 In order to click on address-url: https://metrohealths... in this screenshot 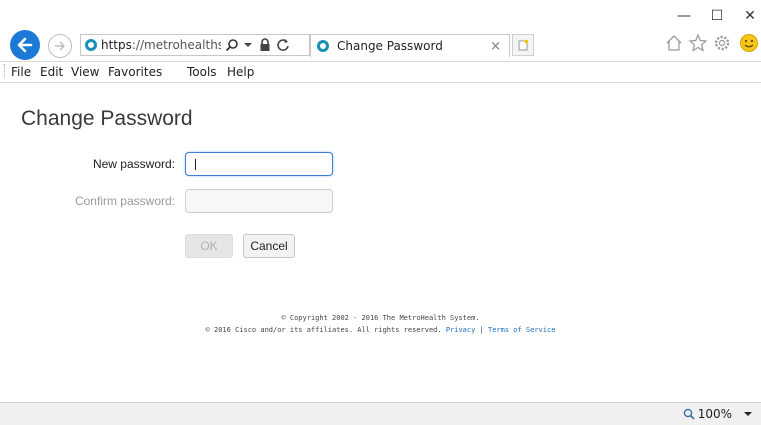, I will do `click(161, 45)`.